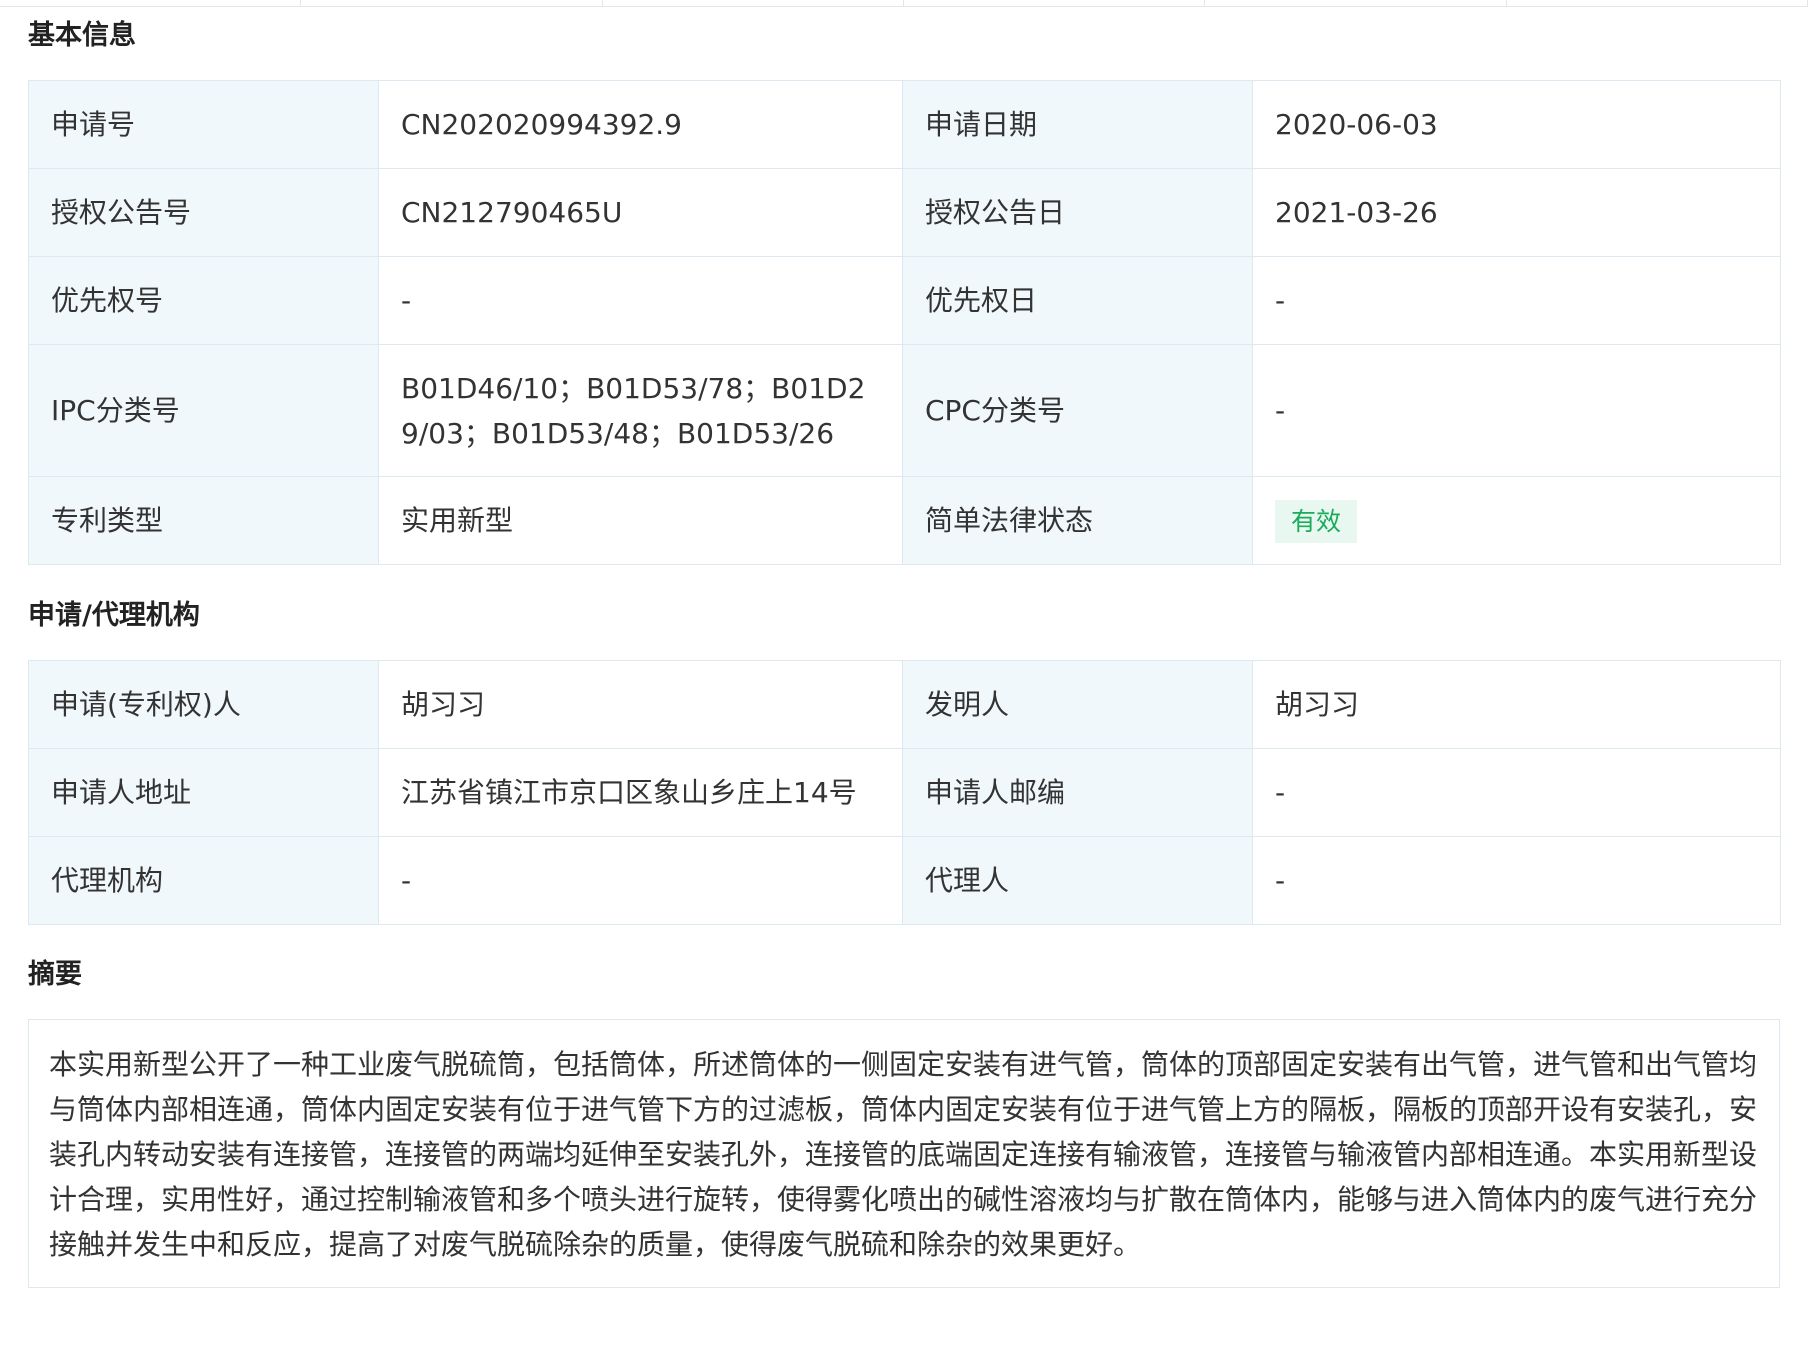  I want to click on cpc-value: -, so click(1516, 410).